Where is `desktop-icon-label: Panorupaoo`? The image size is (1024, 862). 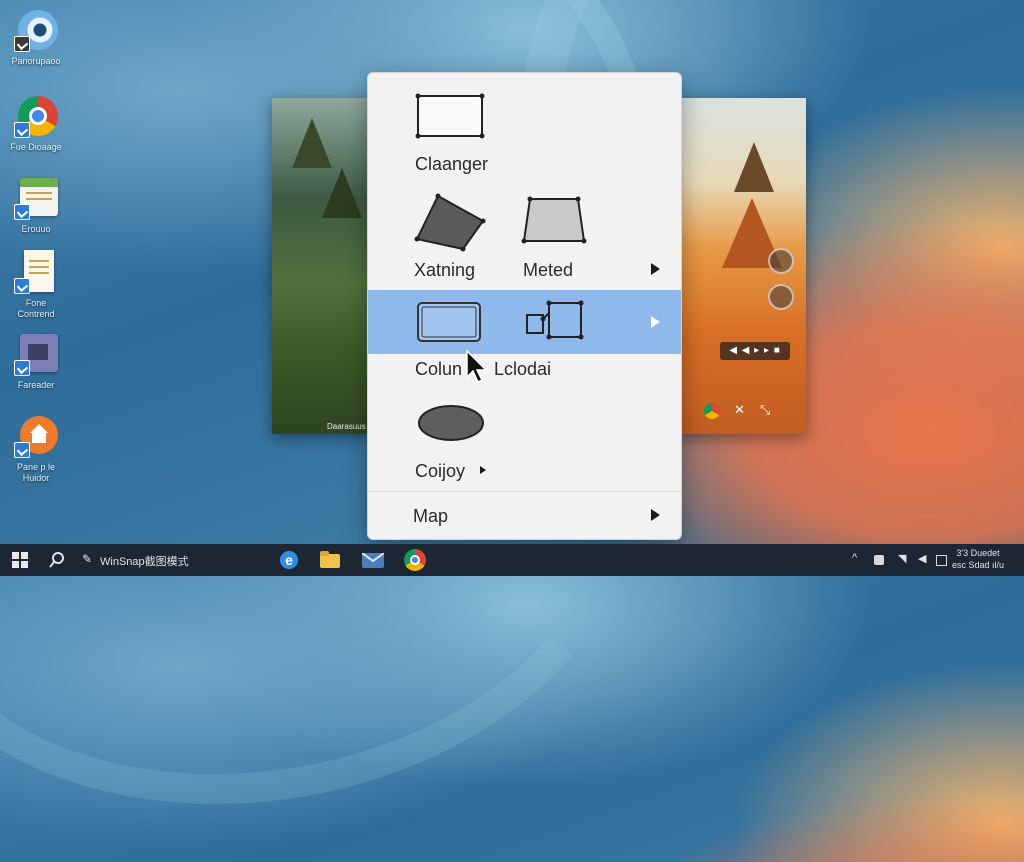
desktop-icon-label: Panorupaoo is located at coordinates (36, 61).